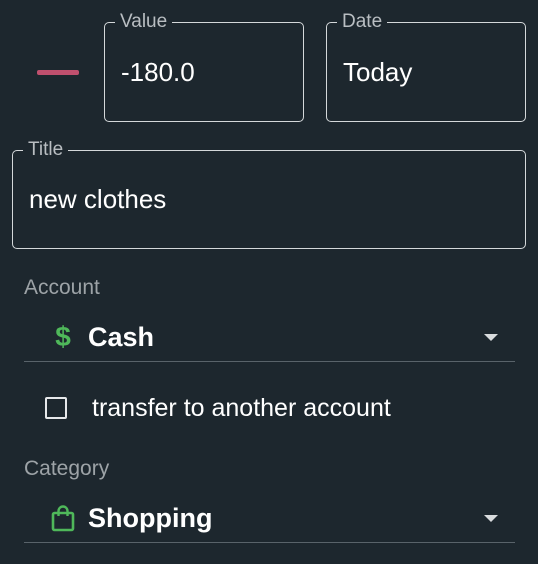 Image resolution: width=538 pixels, height=564 pixels. Describe the element at coordinates (269, 518) in the screenshot. I see `category-select: Shopping` at that location.